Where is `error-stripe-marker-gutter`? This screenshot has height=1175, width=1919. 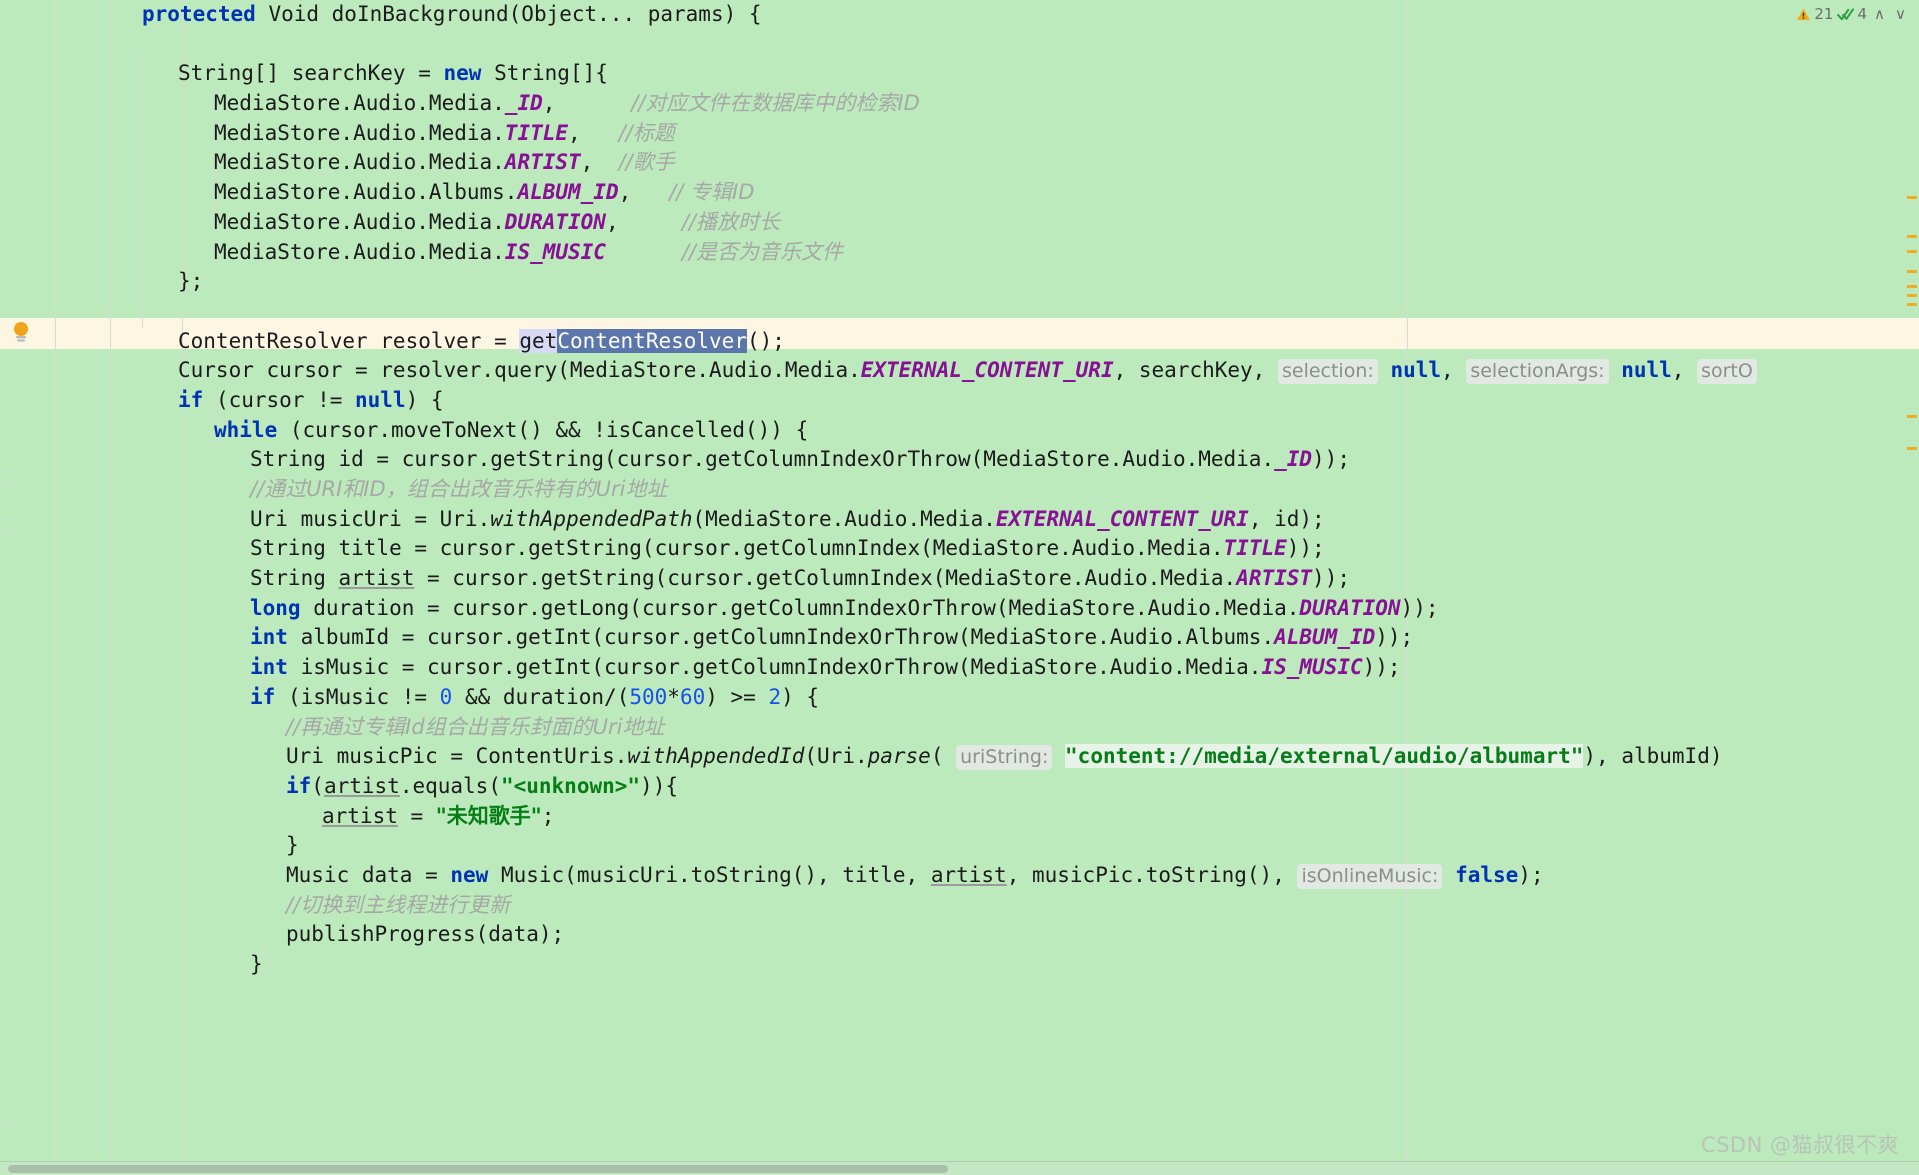
error-stripe-marker-gutter is located at coordinates (1912, 587).